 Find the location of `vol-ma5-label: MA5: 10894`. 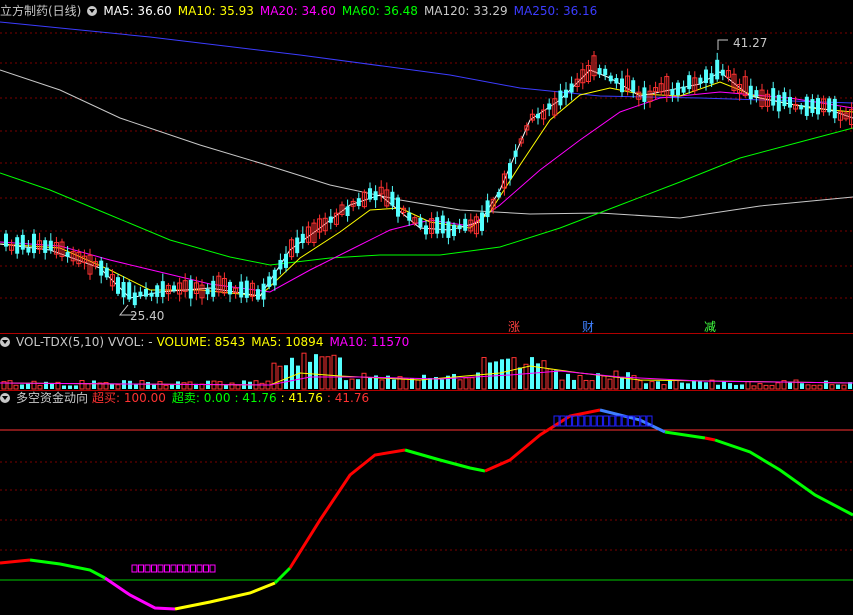

vol-ma5-label: MA5: 10894 is located at coordinates (287, 342).